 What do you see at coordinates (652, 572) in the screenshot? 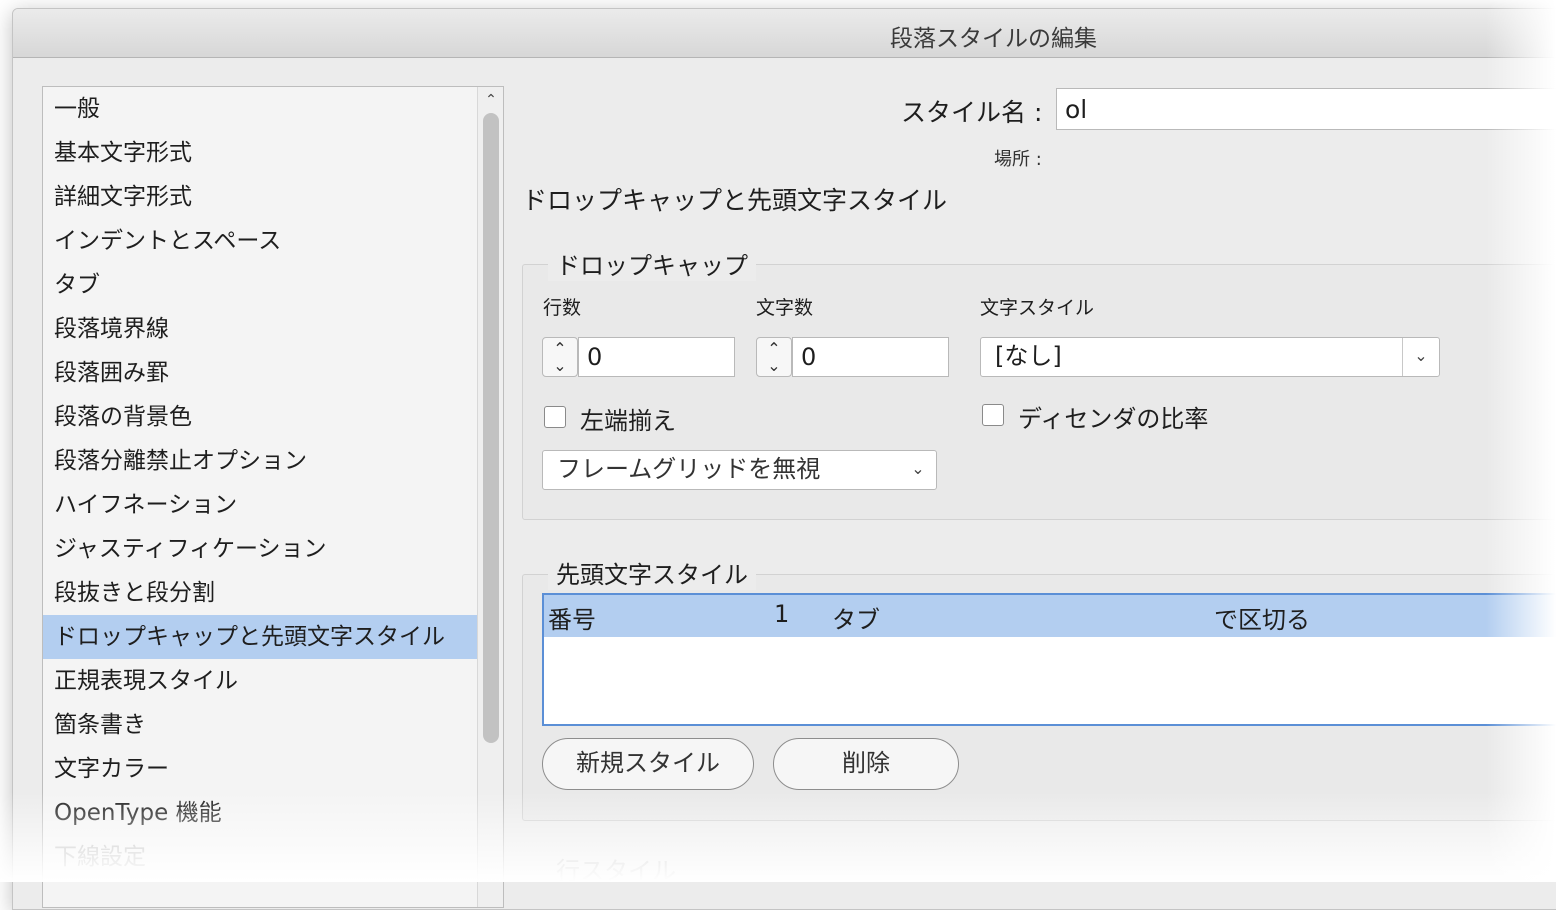
I see `nested-styles-group-title: 先頭文字スタイル` at bounding box center [652, 572].